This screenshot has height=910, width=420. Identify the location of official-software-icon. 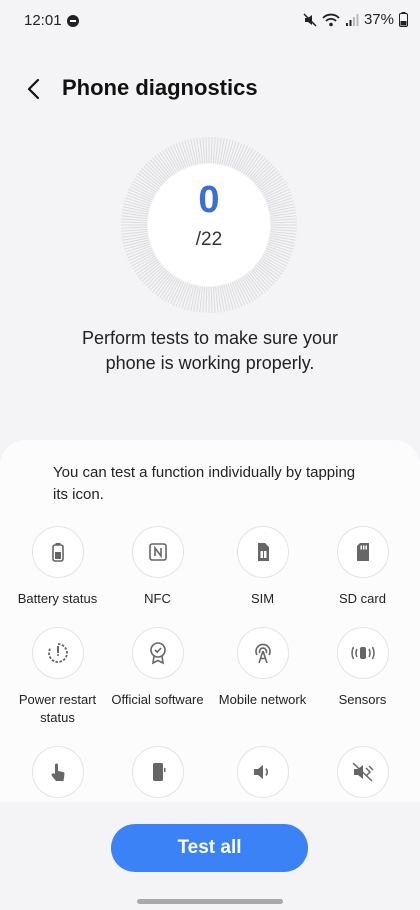
(157, 653).